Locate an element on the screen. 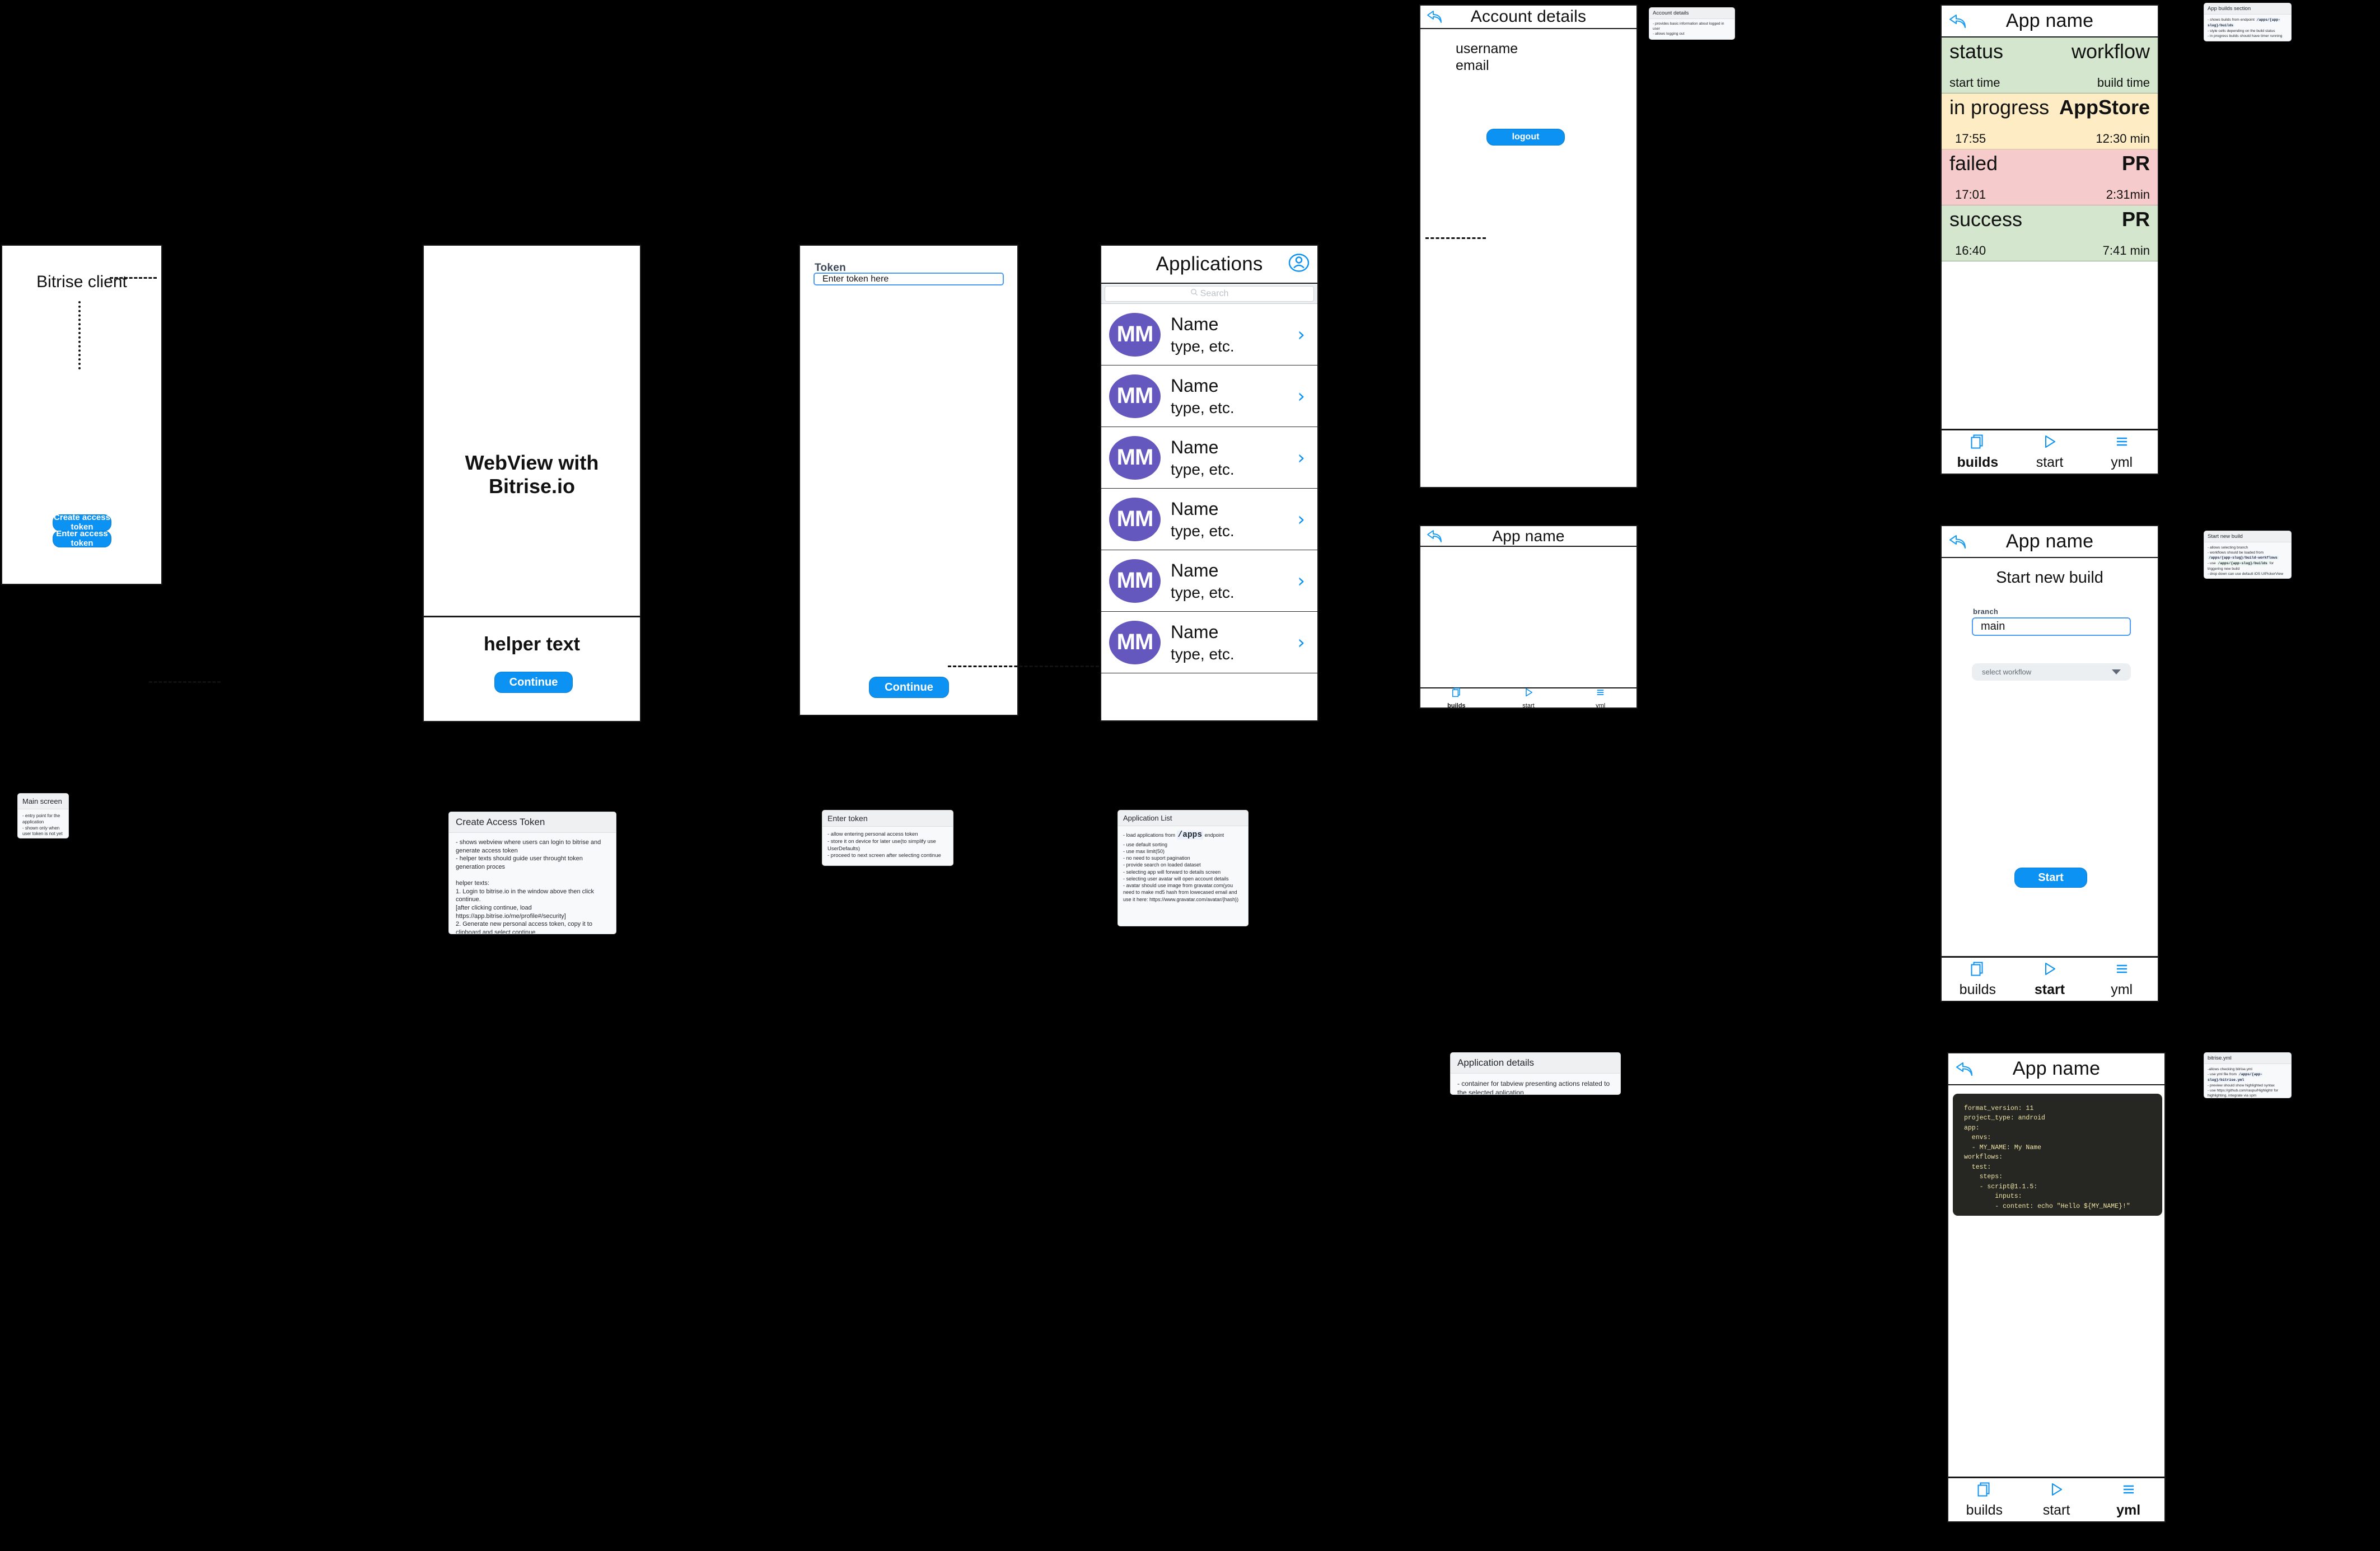  page-title: Account details is located at coordinates (1528, 16).